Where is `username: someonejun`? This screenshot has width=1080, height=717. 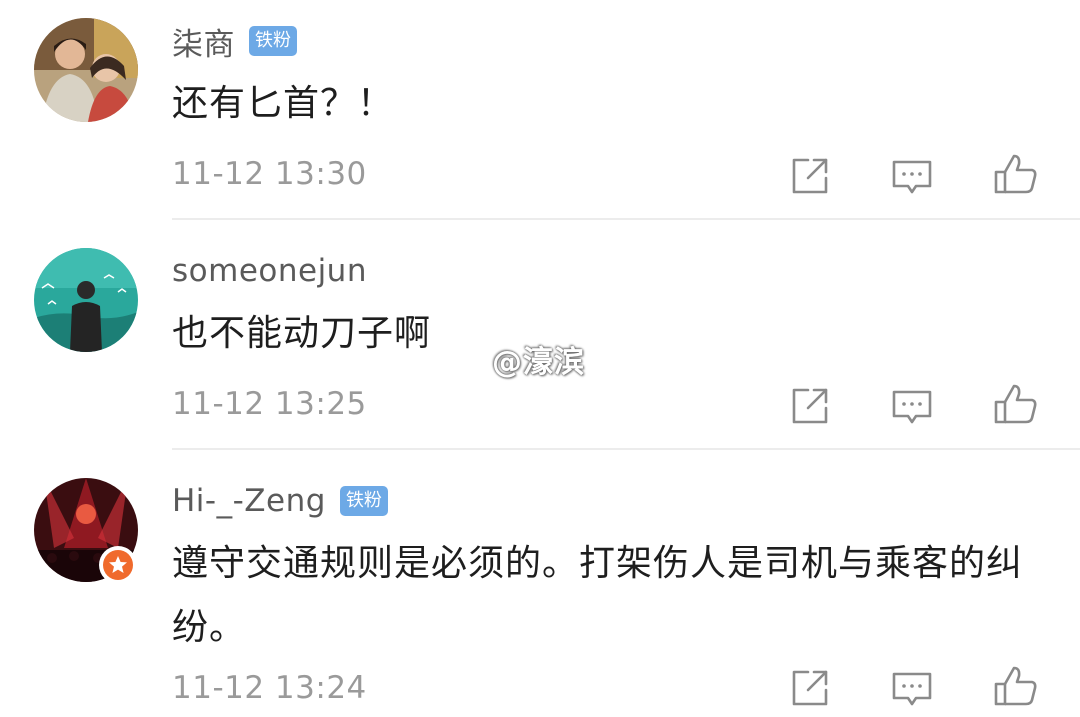 username: someonejun is located at coordinates (269, 271).